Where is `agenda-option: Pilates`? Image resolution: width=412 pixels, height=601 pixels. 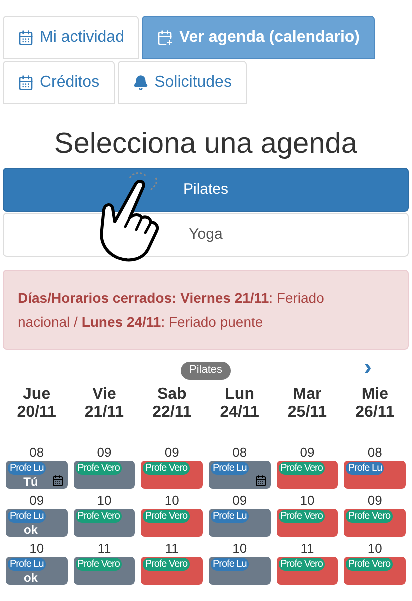 agenda-option: Pilates is located at coordinates (206, 190).